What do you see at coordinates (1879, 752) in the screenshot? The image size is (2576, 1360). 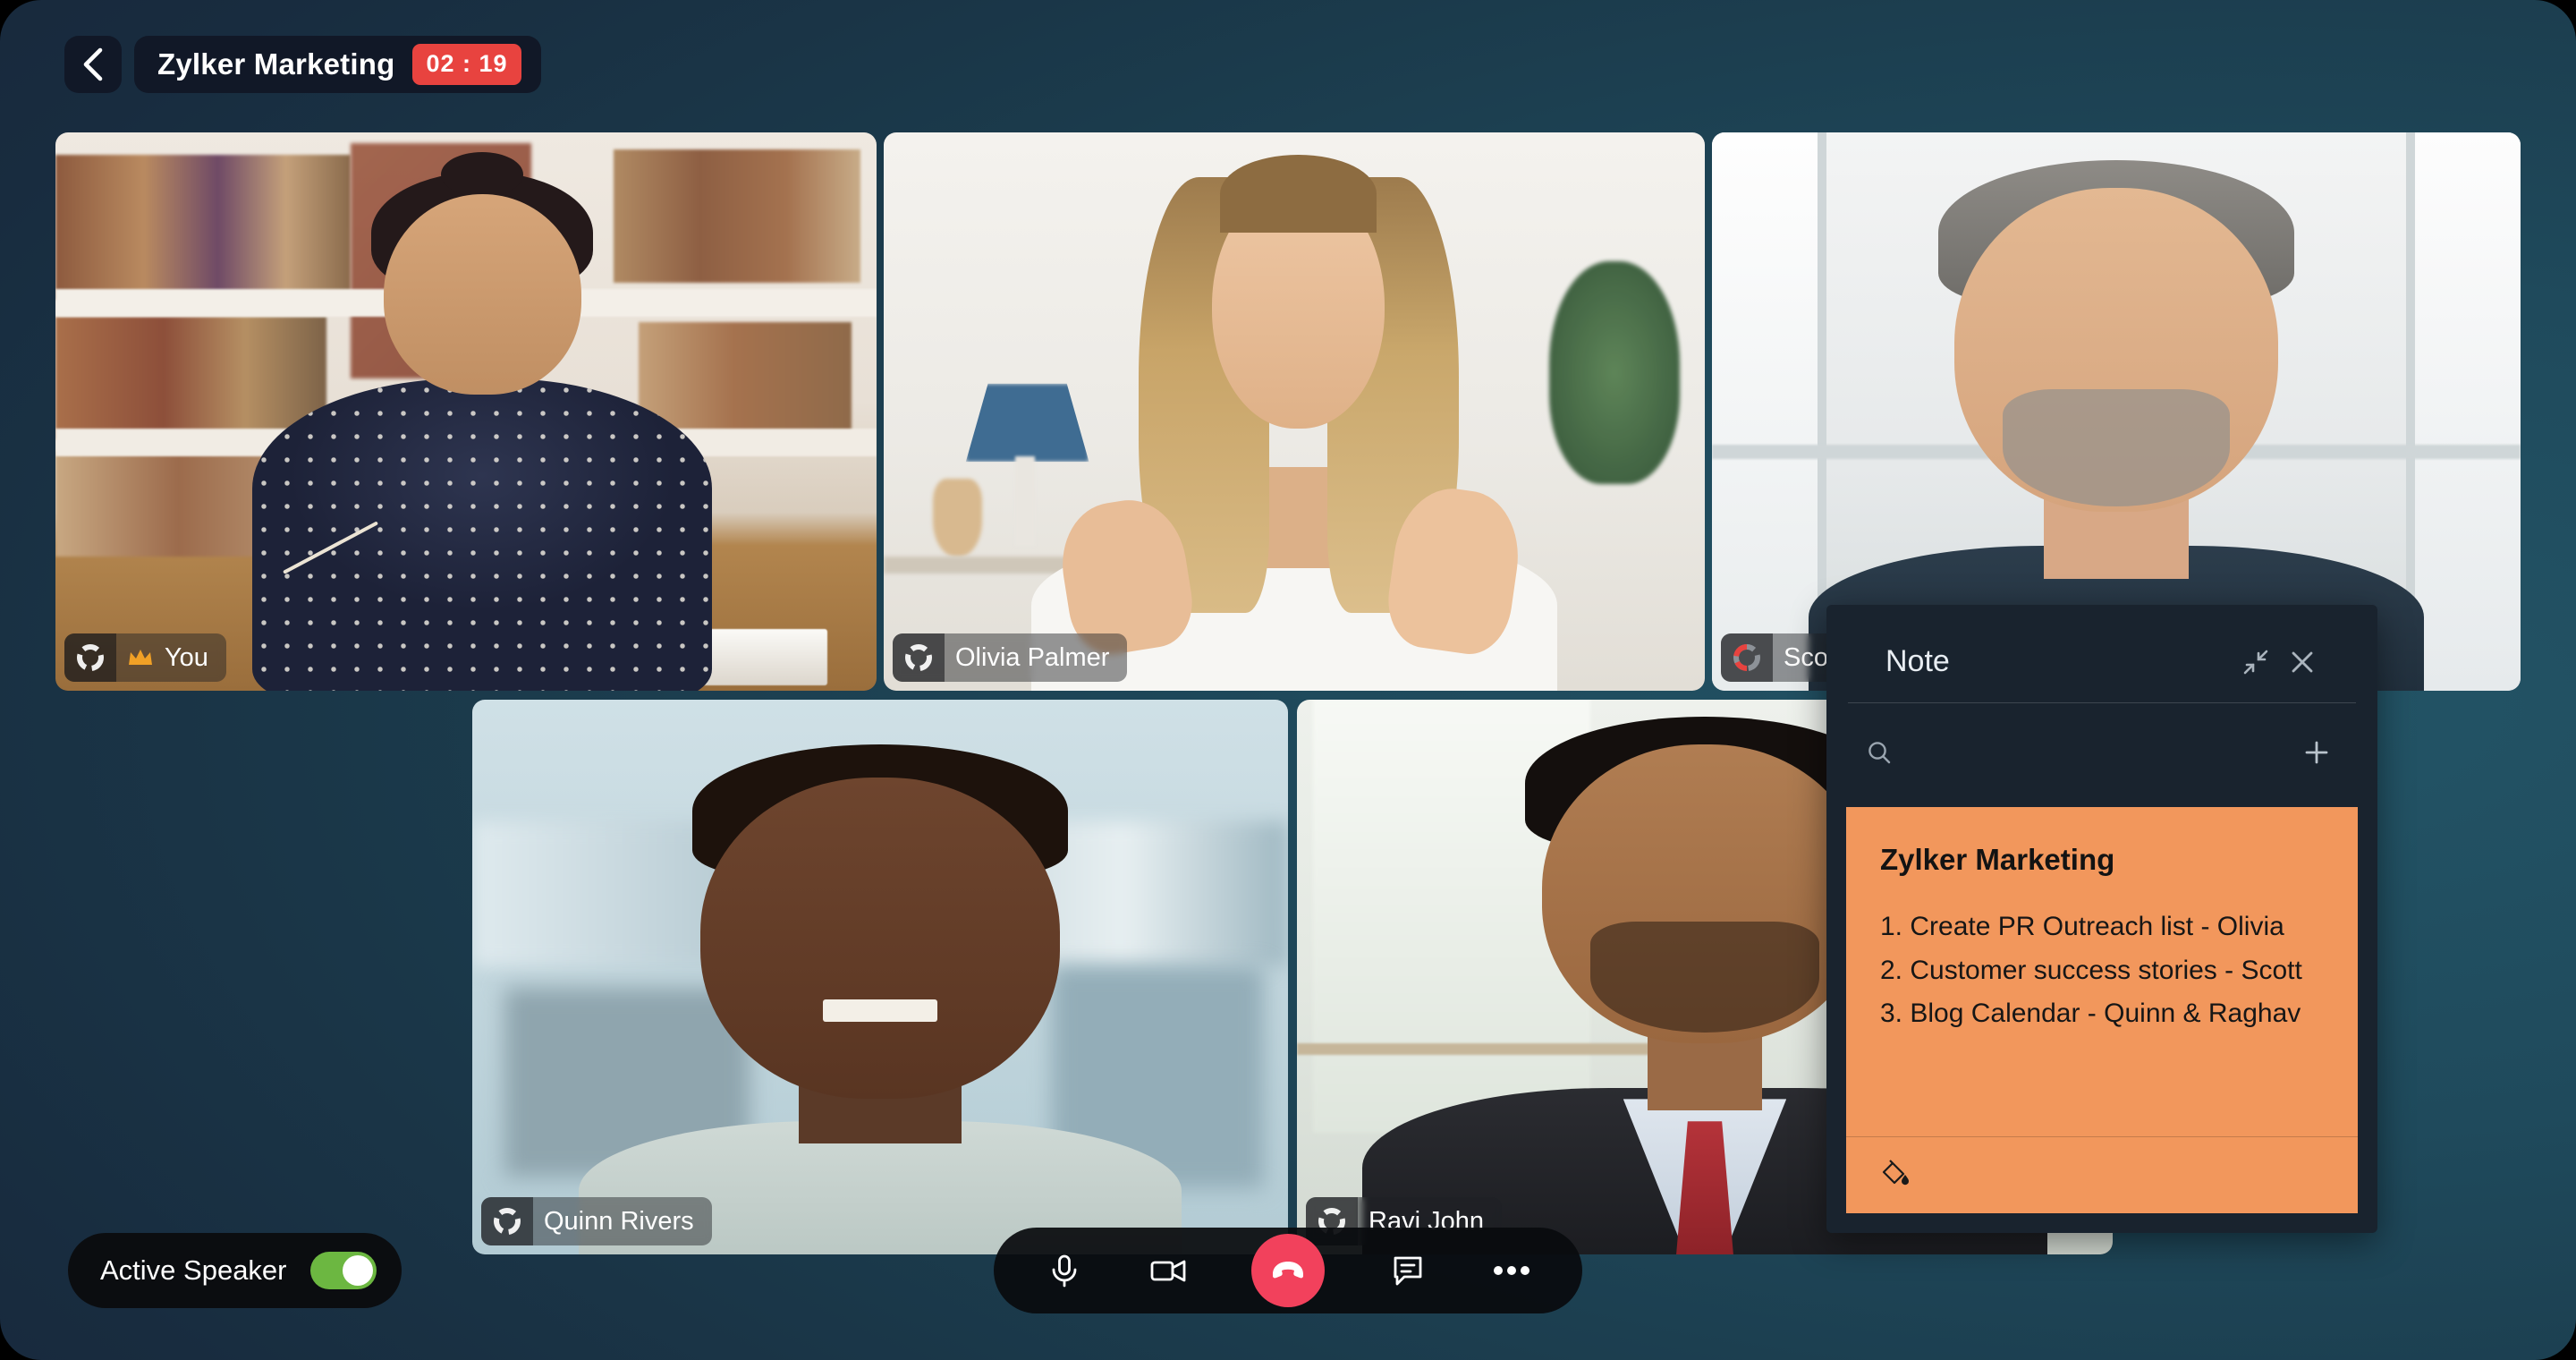 I see `search-icon` at bounding box center [1879, 752].